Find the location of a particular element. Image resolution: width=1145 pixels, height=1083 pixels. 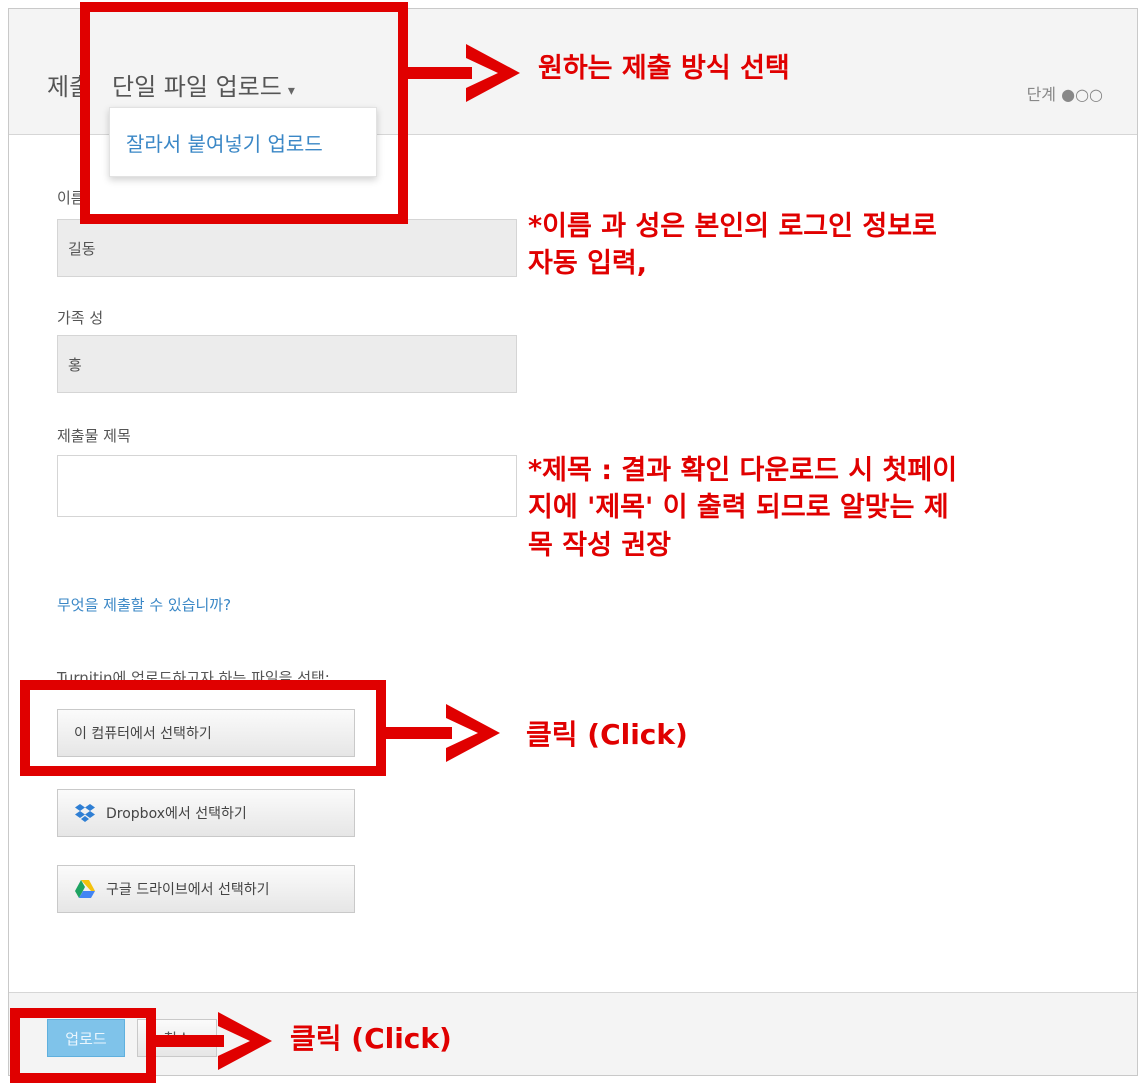

upload-from-gdrive-label: 구글 드라이브에서 선택하기 is located at coordinates (188, 890).